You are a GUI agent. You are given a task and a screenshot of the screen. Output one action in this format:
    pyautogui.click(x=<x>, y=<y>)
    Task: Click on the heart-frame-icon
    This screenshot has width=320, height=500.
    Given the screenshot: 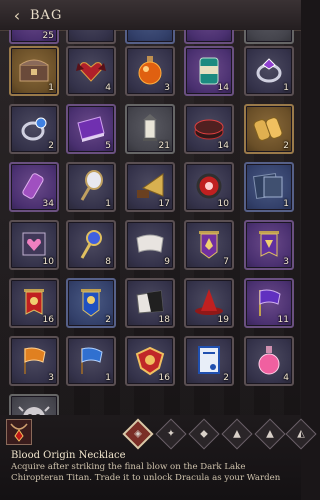 What is the action you would take?
    pyautogui.click(x=34, y=244)
    